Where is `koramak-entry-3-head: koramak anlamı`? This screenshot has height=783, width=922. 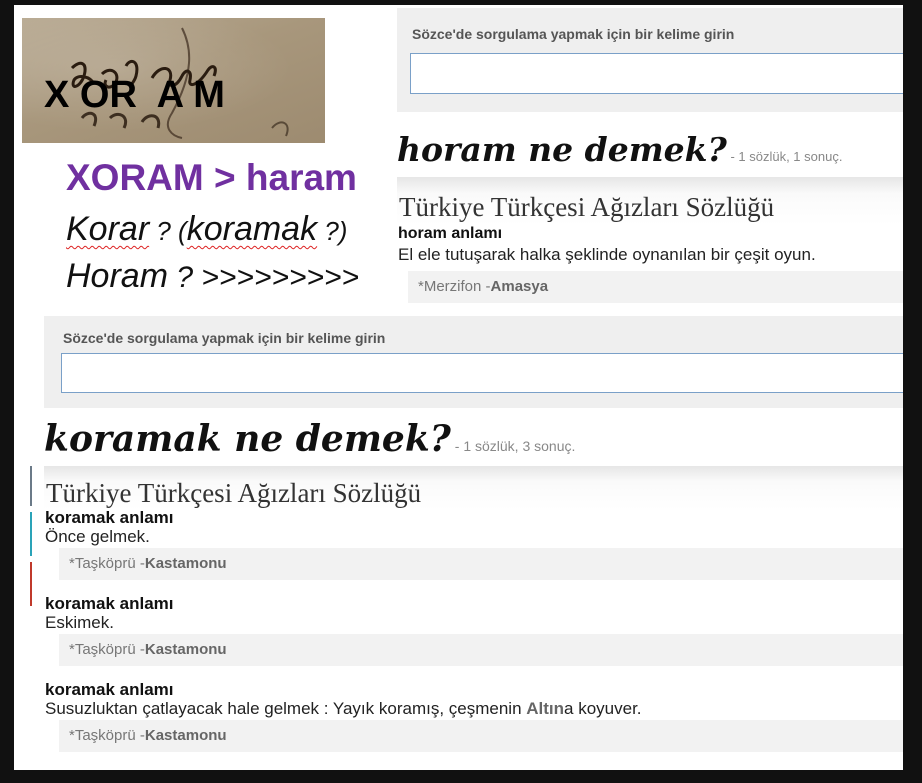
koramak-entry-3-head: koramak anlamı is located at coordinates (109, 689).